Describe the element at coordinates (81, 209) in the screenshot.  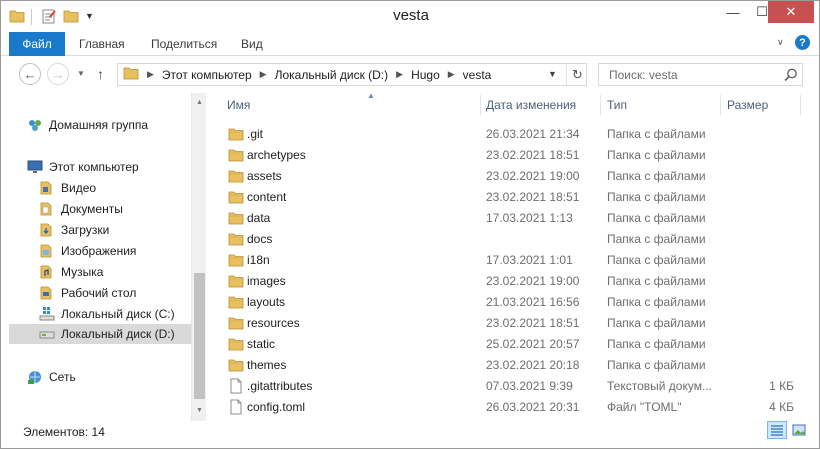
I see `nav-item-documents: Документы` at that location.